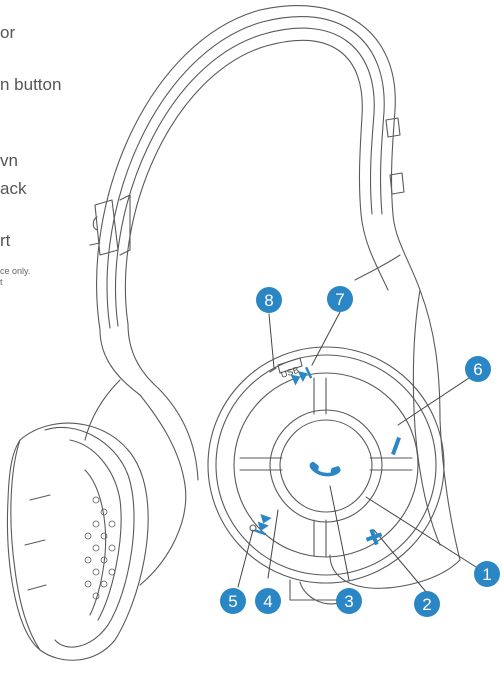 This screenshot has width=504, height=681. I want to click on callout-8: 8, so click(269, 300).